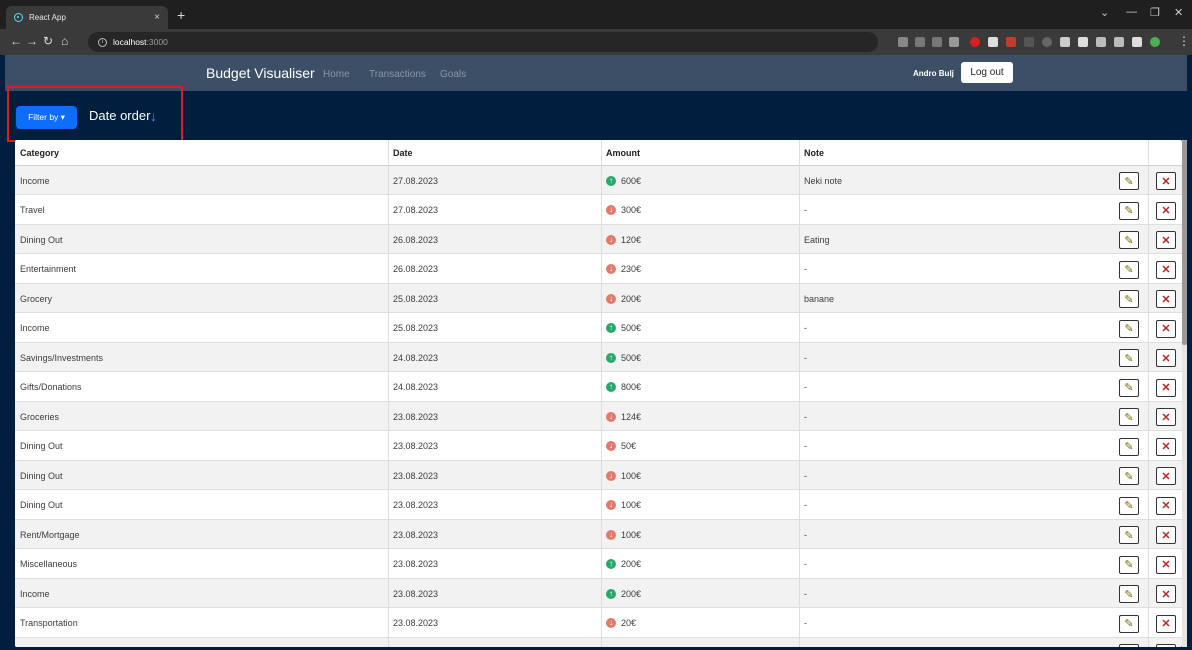 This screenshot has width=1192, height=650. What do you see at coordinates (1101, 42) in the screenshot?
I see `reading-list-icon` at bounding box center [1101, 42].